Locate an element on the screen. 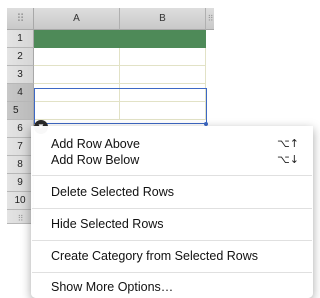  menu-item-create-category: Create Category from Selected Rows is located at coordinates (172, 256).